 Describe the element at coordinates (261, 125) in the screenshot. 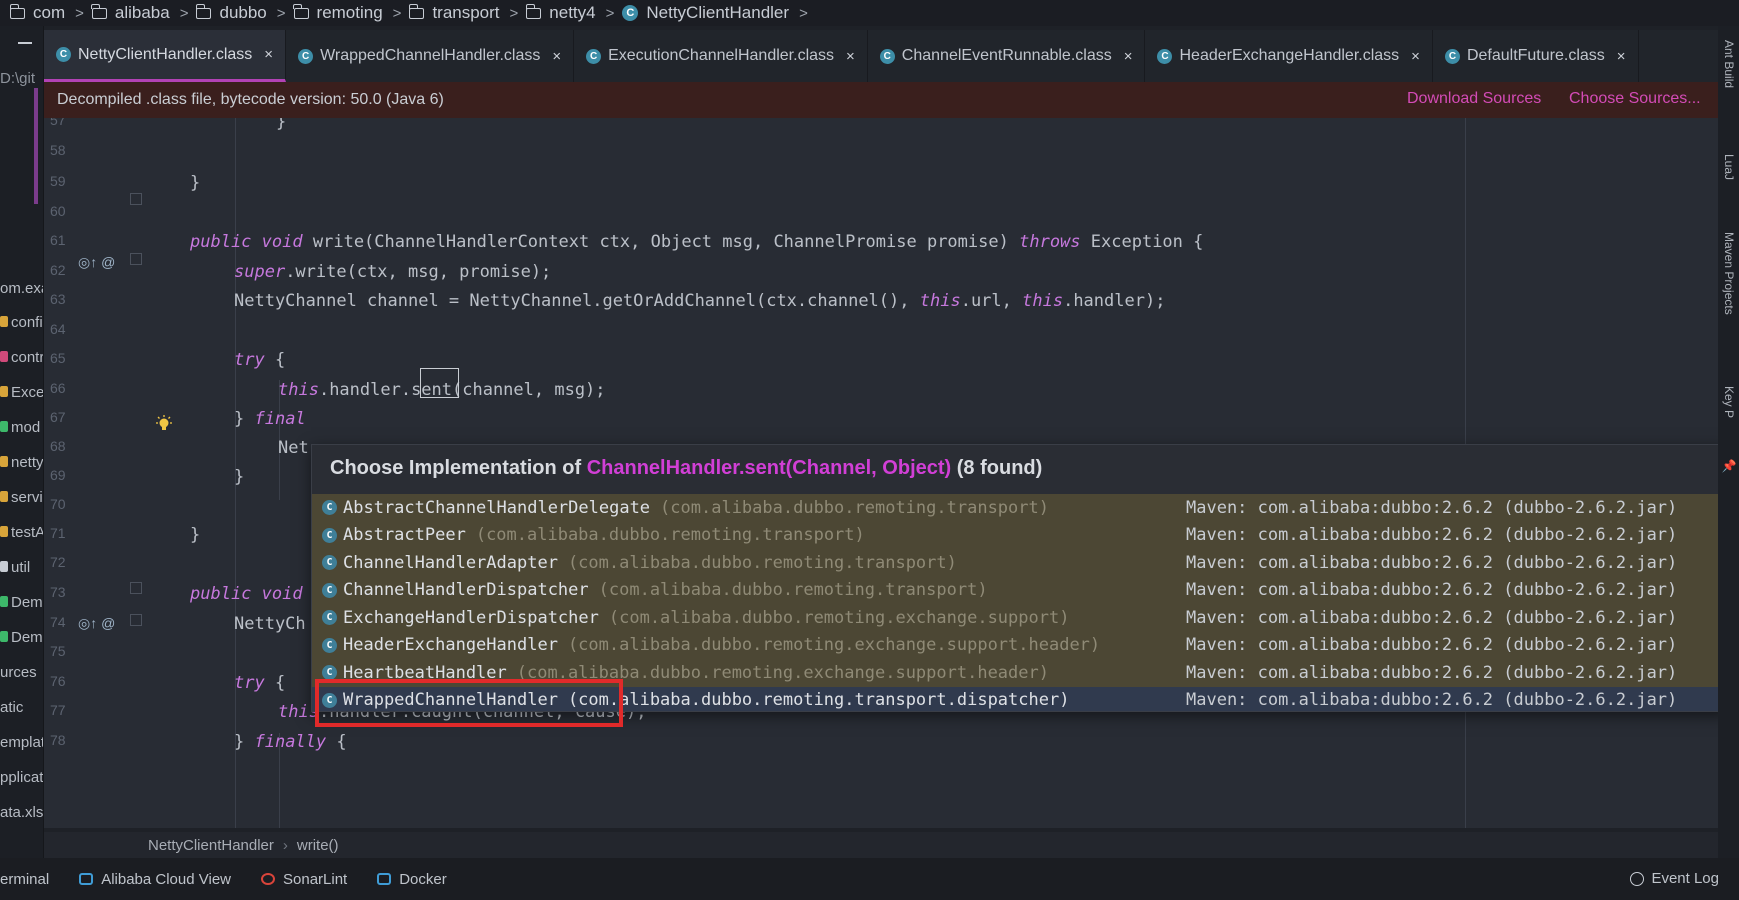

I see `code-line-57: }` at that location.